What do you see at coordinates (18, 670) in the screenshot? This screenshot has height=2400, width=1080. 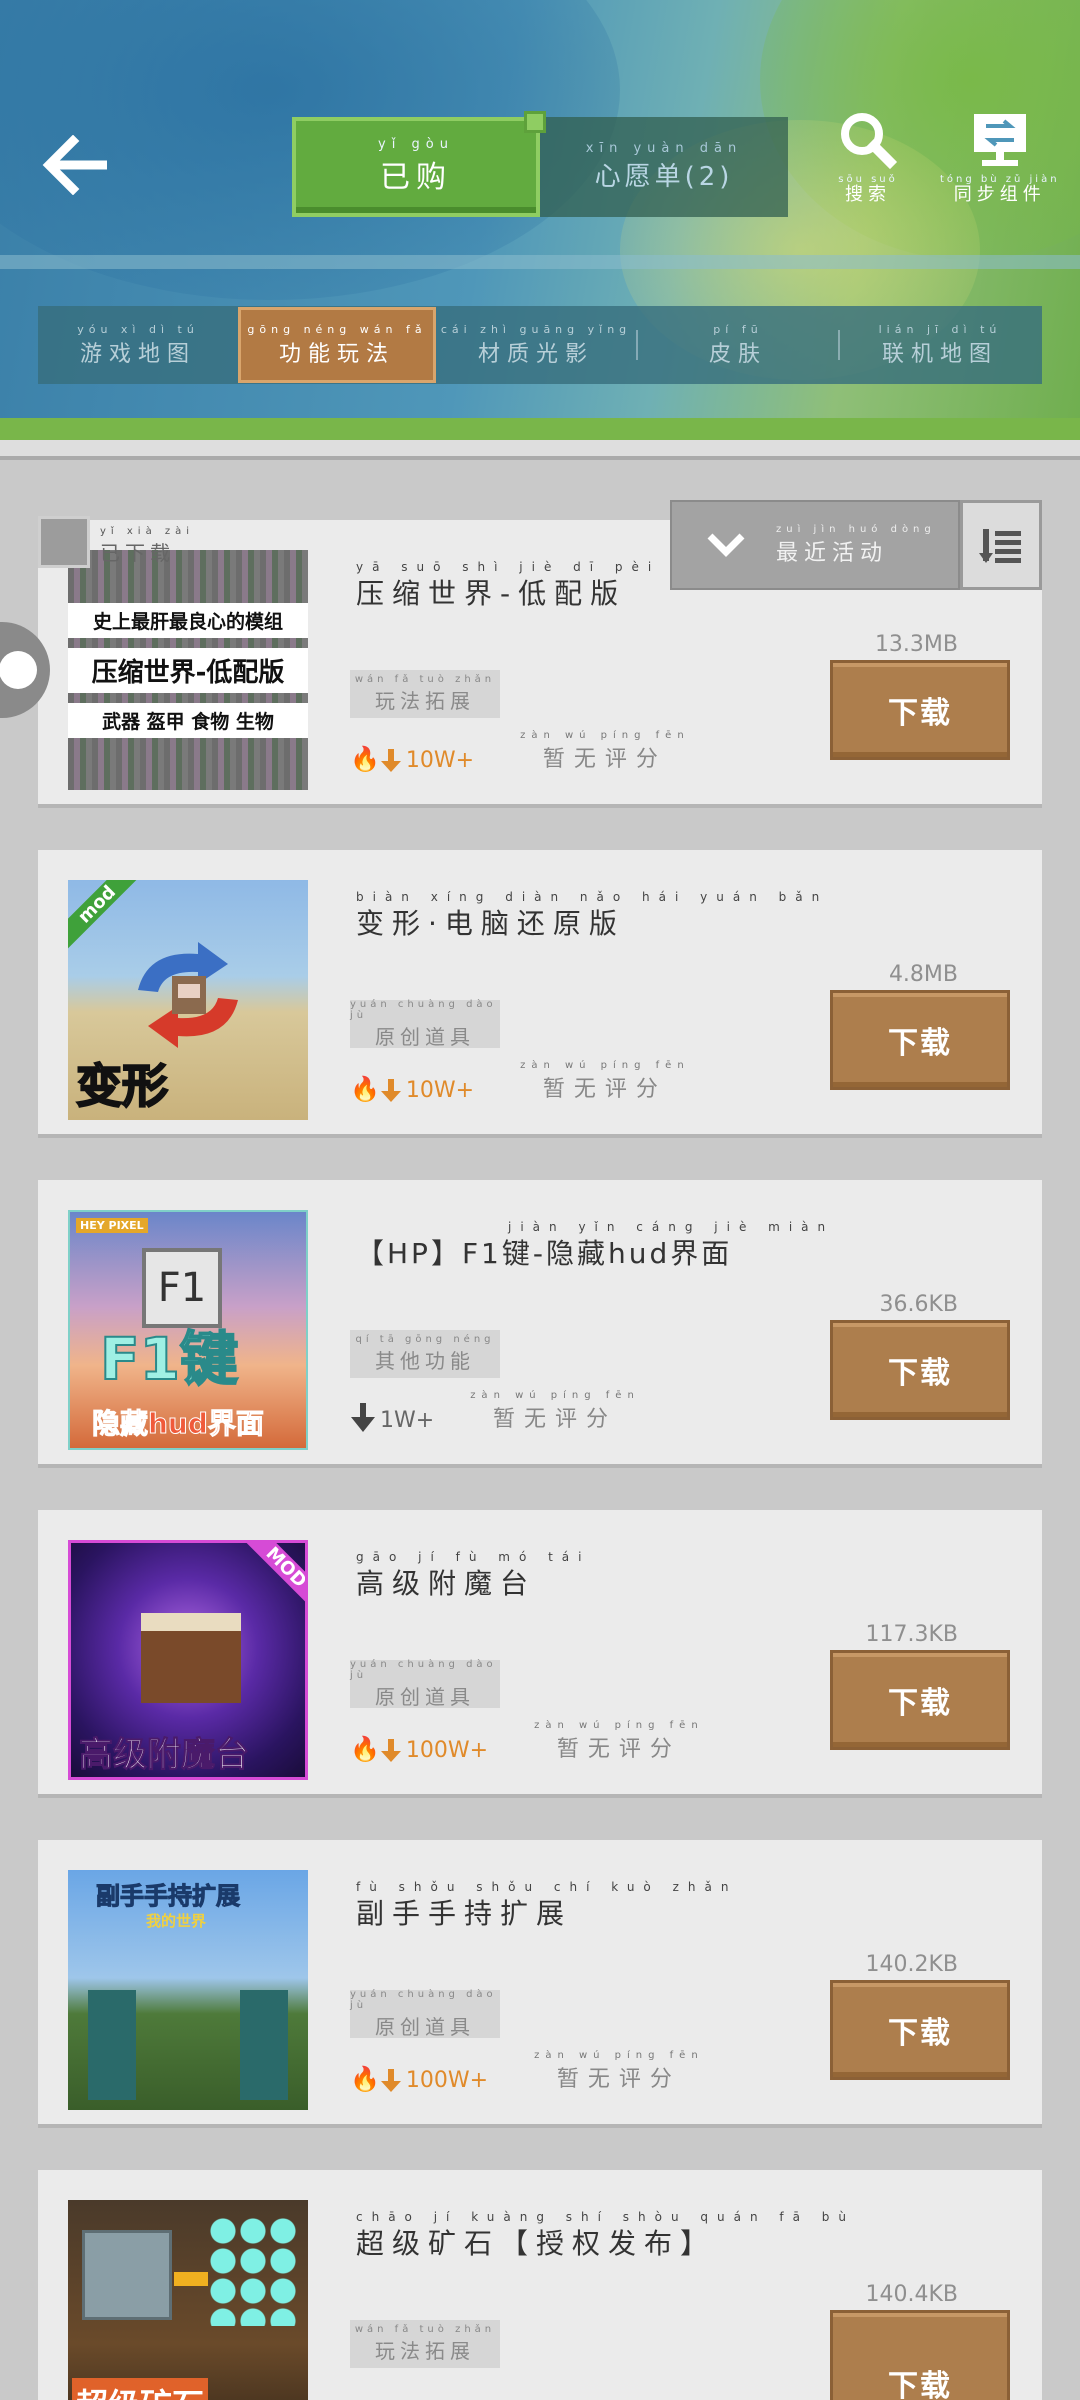 I see `floating-handle-dot` at bounding box center [18, 670].